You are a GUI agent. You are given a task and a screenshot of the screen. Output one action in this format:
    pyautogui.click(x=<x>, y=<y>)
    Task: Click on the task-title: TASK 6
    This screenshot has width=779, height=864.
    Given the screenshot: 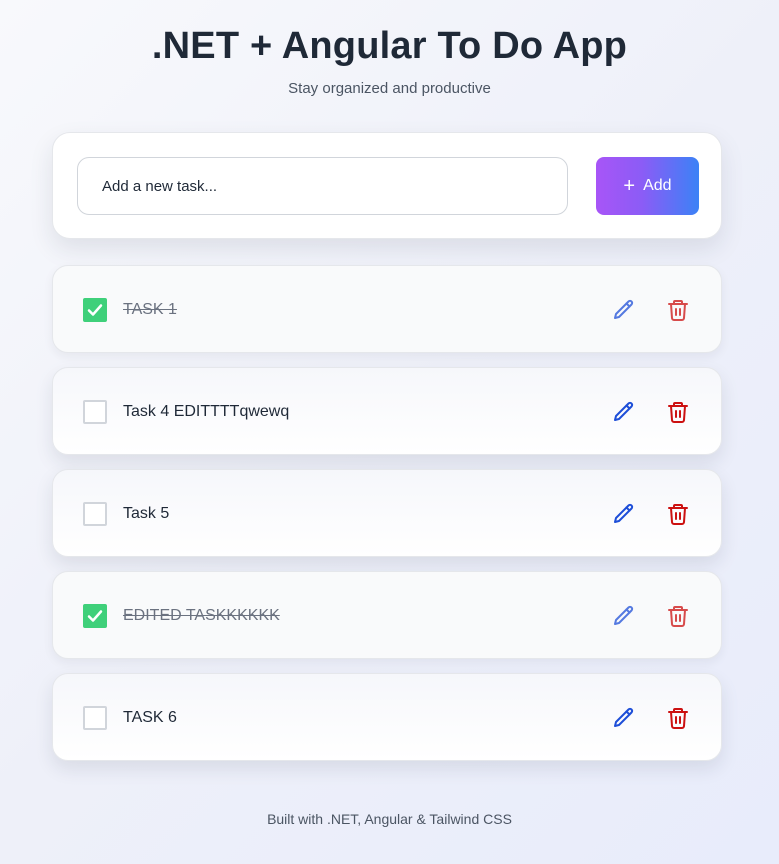 What is the action you would take?
    pyautogui.click(x=150, y=717)
    